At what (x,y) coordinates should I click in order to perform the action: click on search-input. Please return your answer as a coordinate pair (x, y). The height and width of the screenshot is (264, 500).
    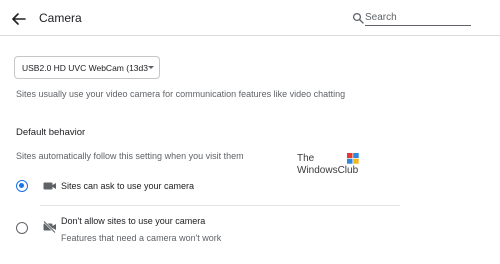
    Looking at the image, I should click on (418, 18).